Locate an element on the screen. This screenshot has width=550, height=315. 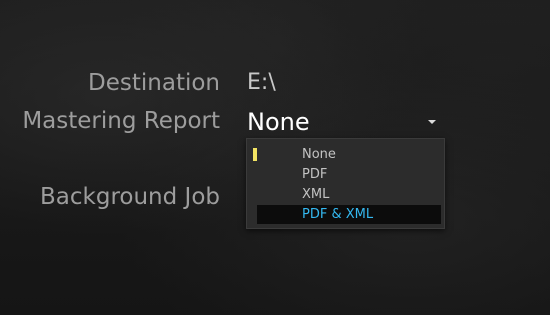
dropdown-option-pdf-xml: PDF & XML is located at coordinates (349, 214).